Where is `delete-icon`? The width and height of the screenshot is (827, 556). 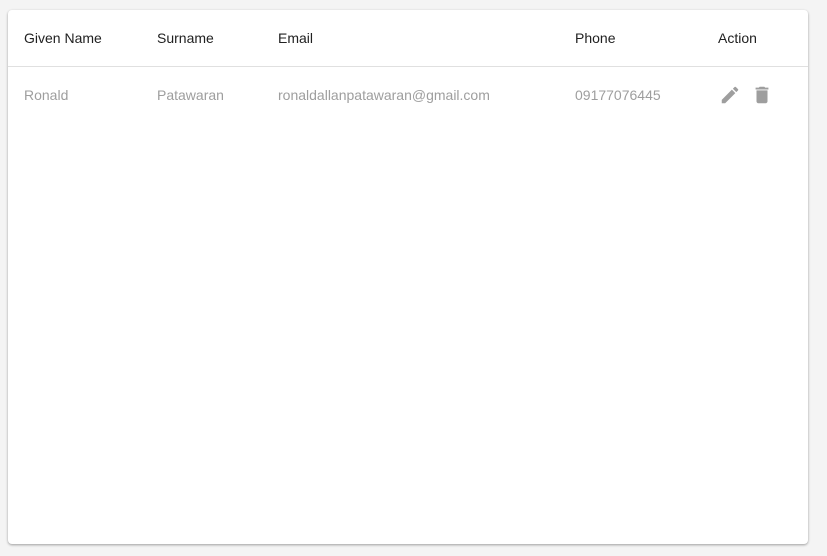 delete-icon is located at coordinates (762, 95).